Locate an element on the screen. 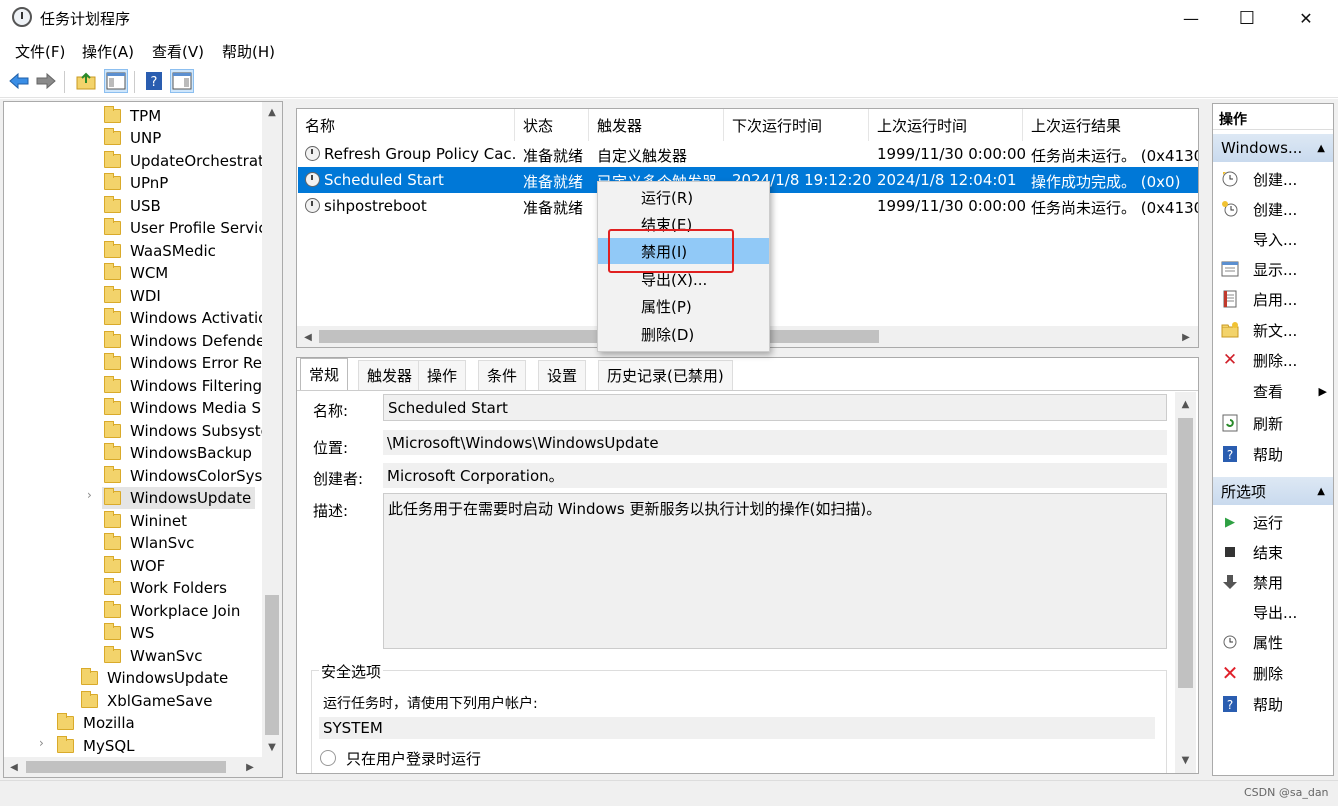 Image resolution: width=1338 pixels, height=806 pixels. tree-item: XblGameSave is located at coordinates (146, 701).